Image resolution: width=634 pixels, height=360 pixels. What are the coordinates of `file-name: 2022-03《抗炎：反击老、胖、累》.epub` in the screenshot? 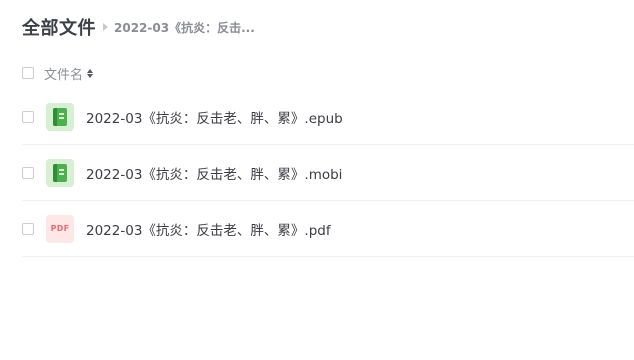 It's located at (214, 117).